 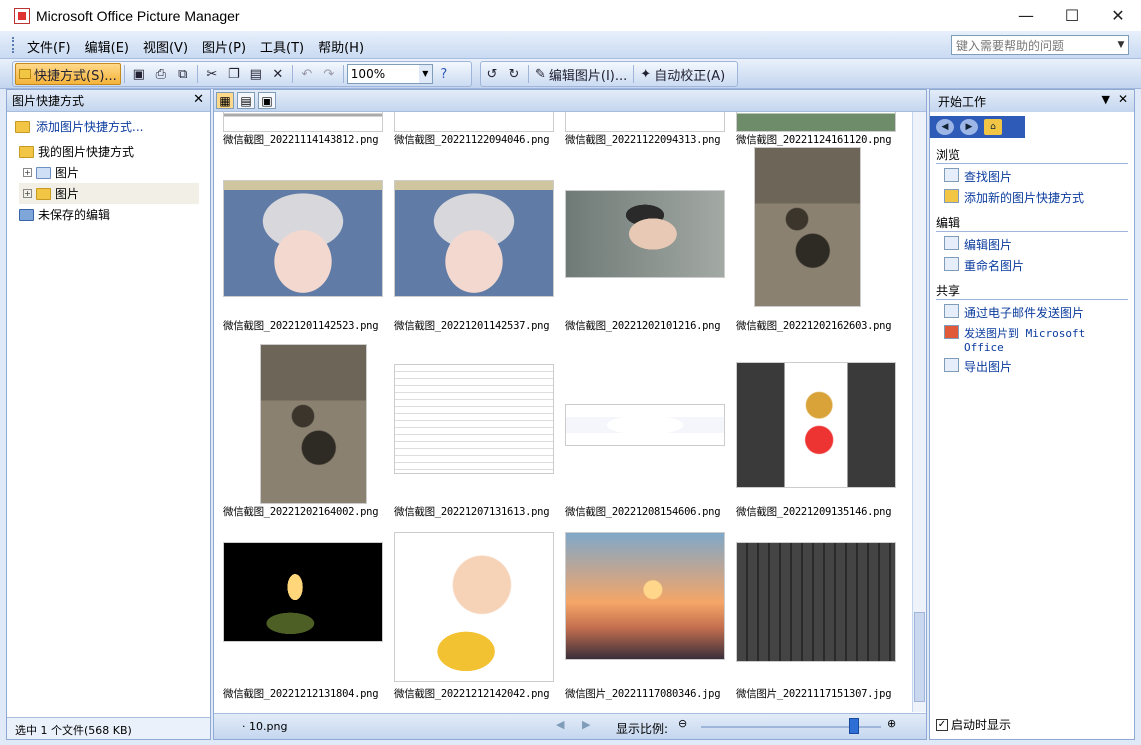 I want to click on scrollbar-thumb, so click(x=919, y=657).